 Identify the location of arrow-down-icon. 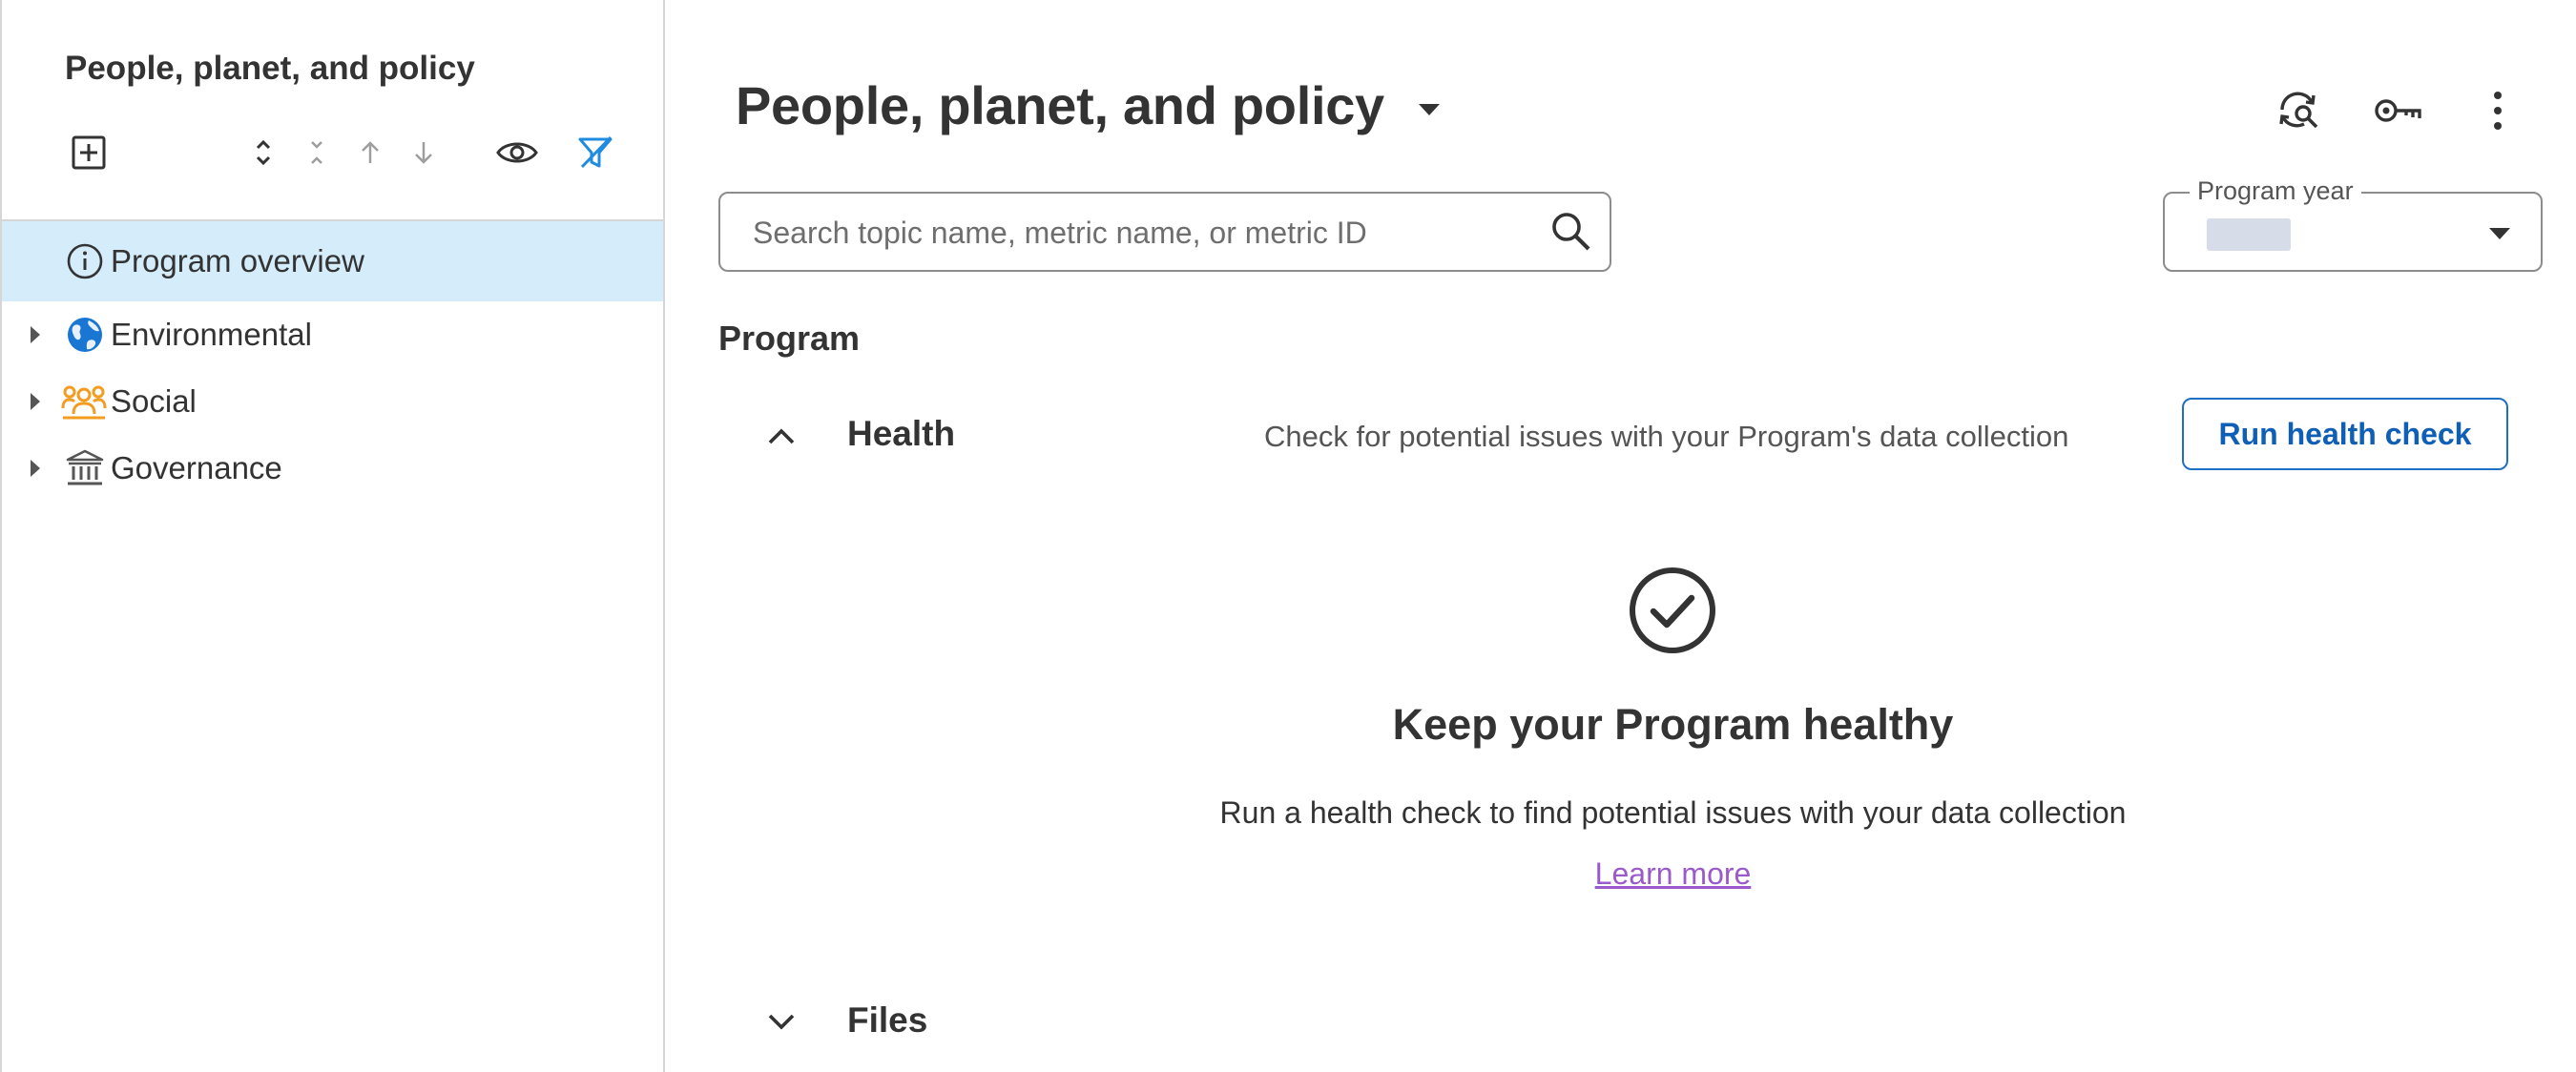
(423, 153).